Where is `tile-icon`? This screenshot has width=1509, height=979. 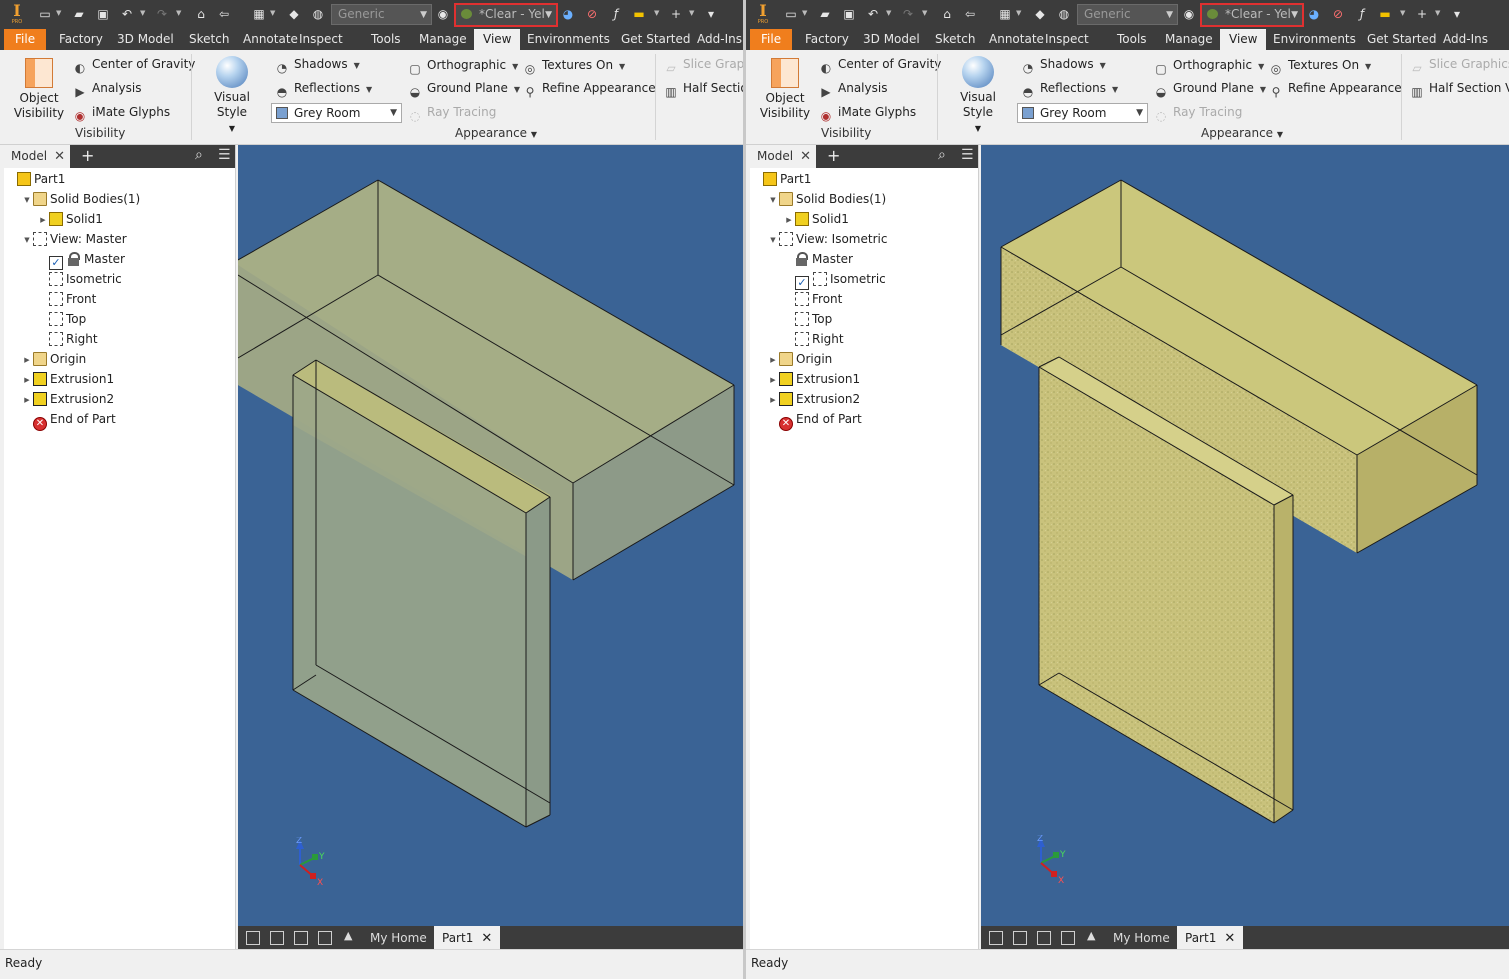
tile-icon is located at coordinates (1020, 938).